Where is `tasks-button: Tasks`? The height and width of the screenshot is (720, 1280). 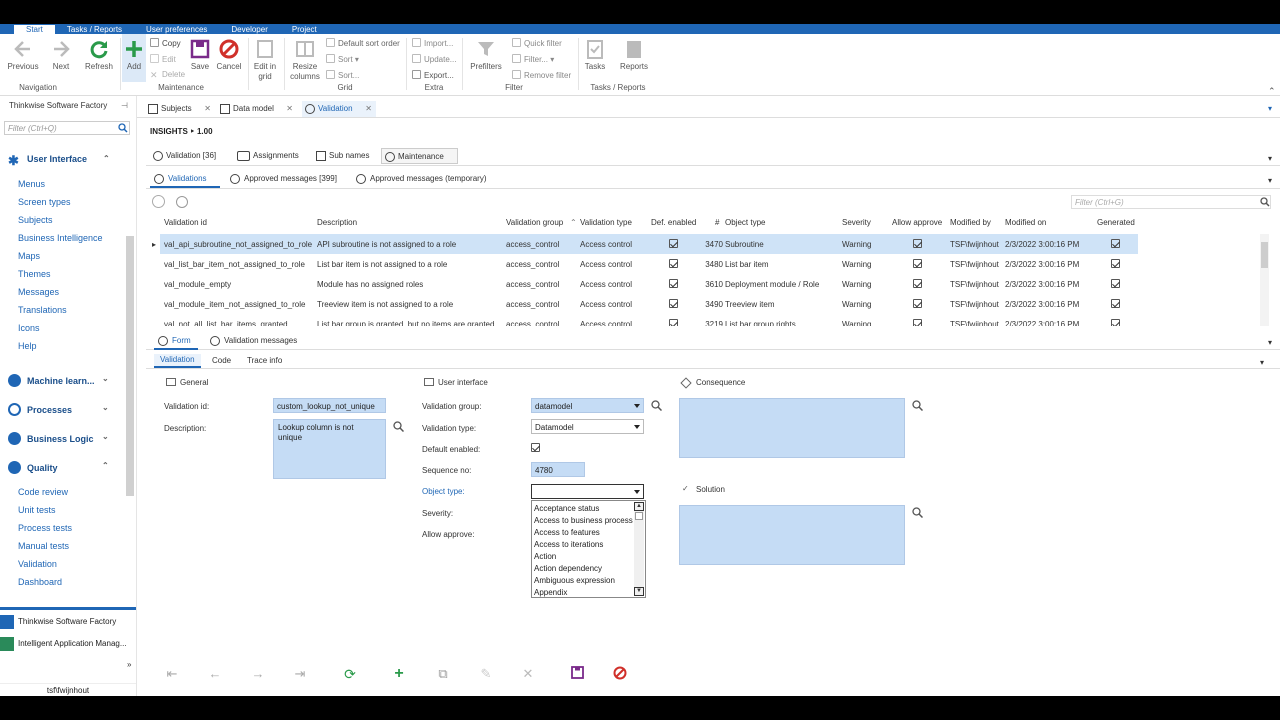 tasks-button: Tasks is located at coordinates (595, 55).